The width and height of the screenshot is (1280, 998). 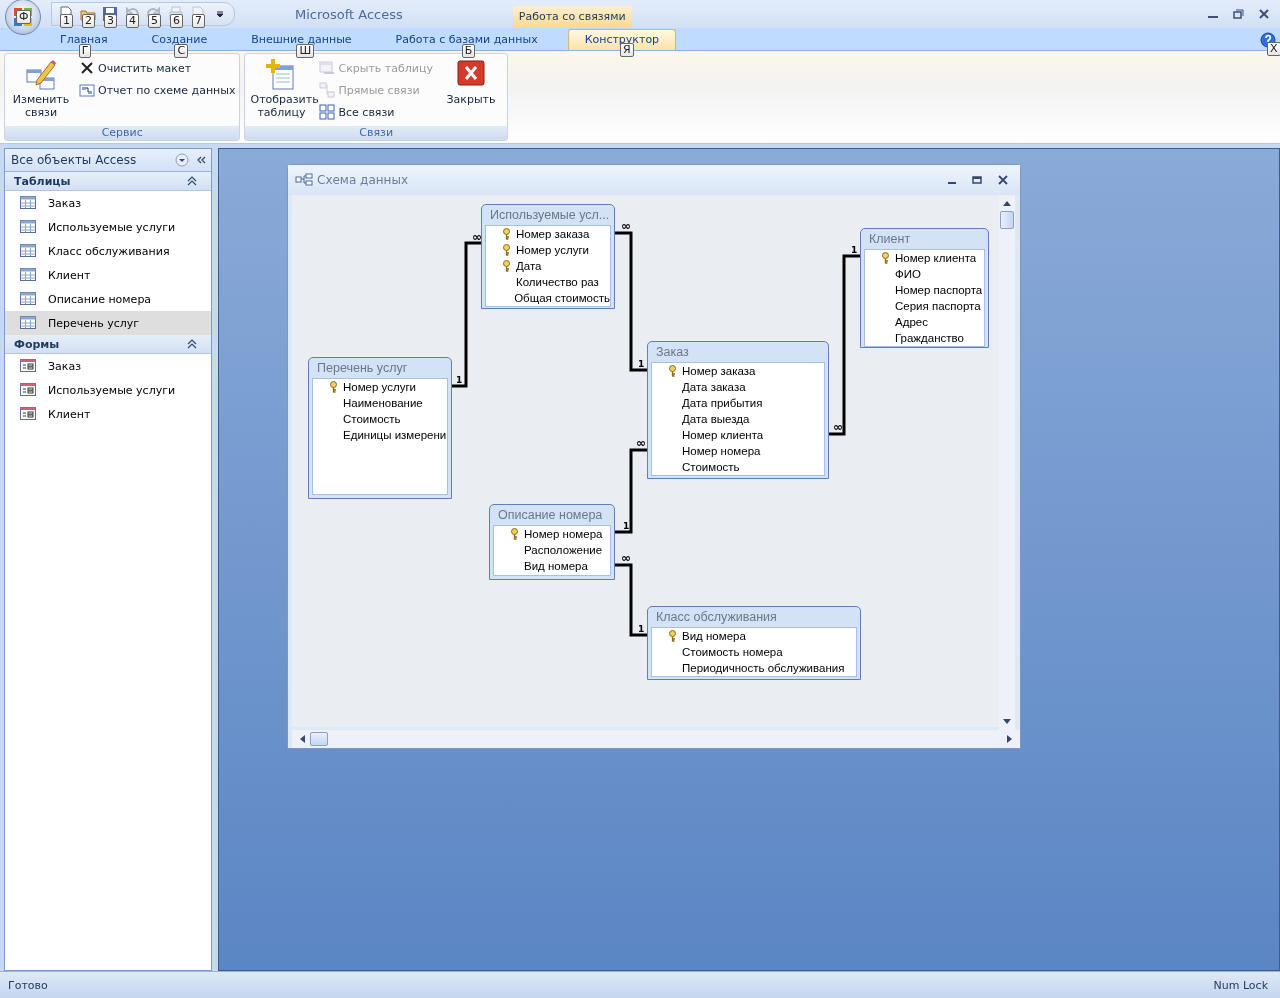 I want to click on table-title: Перечень услуг, so click(x=362, y=368).